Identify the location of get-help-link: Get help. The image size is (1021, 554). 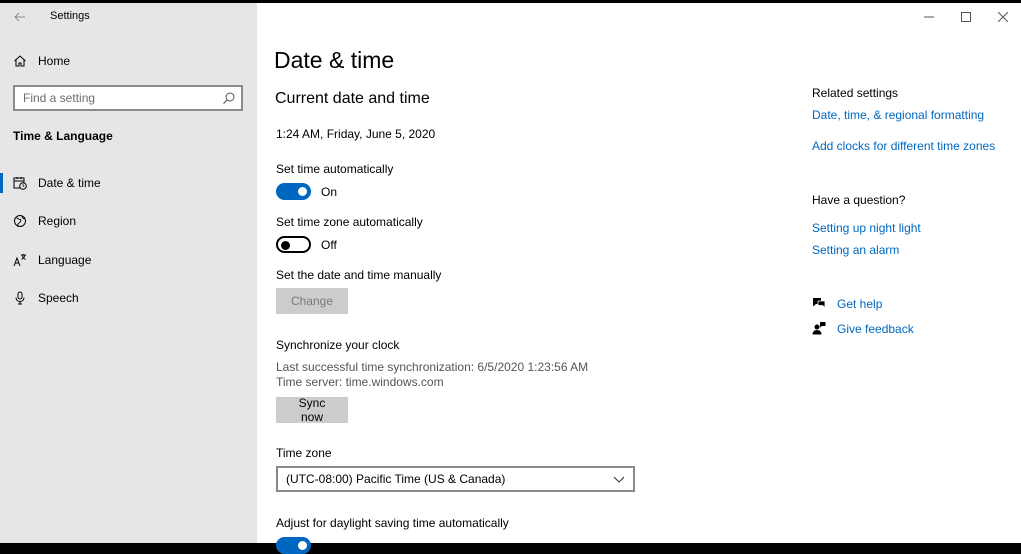
(912, 304).